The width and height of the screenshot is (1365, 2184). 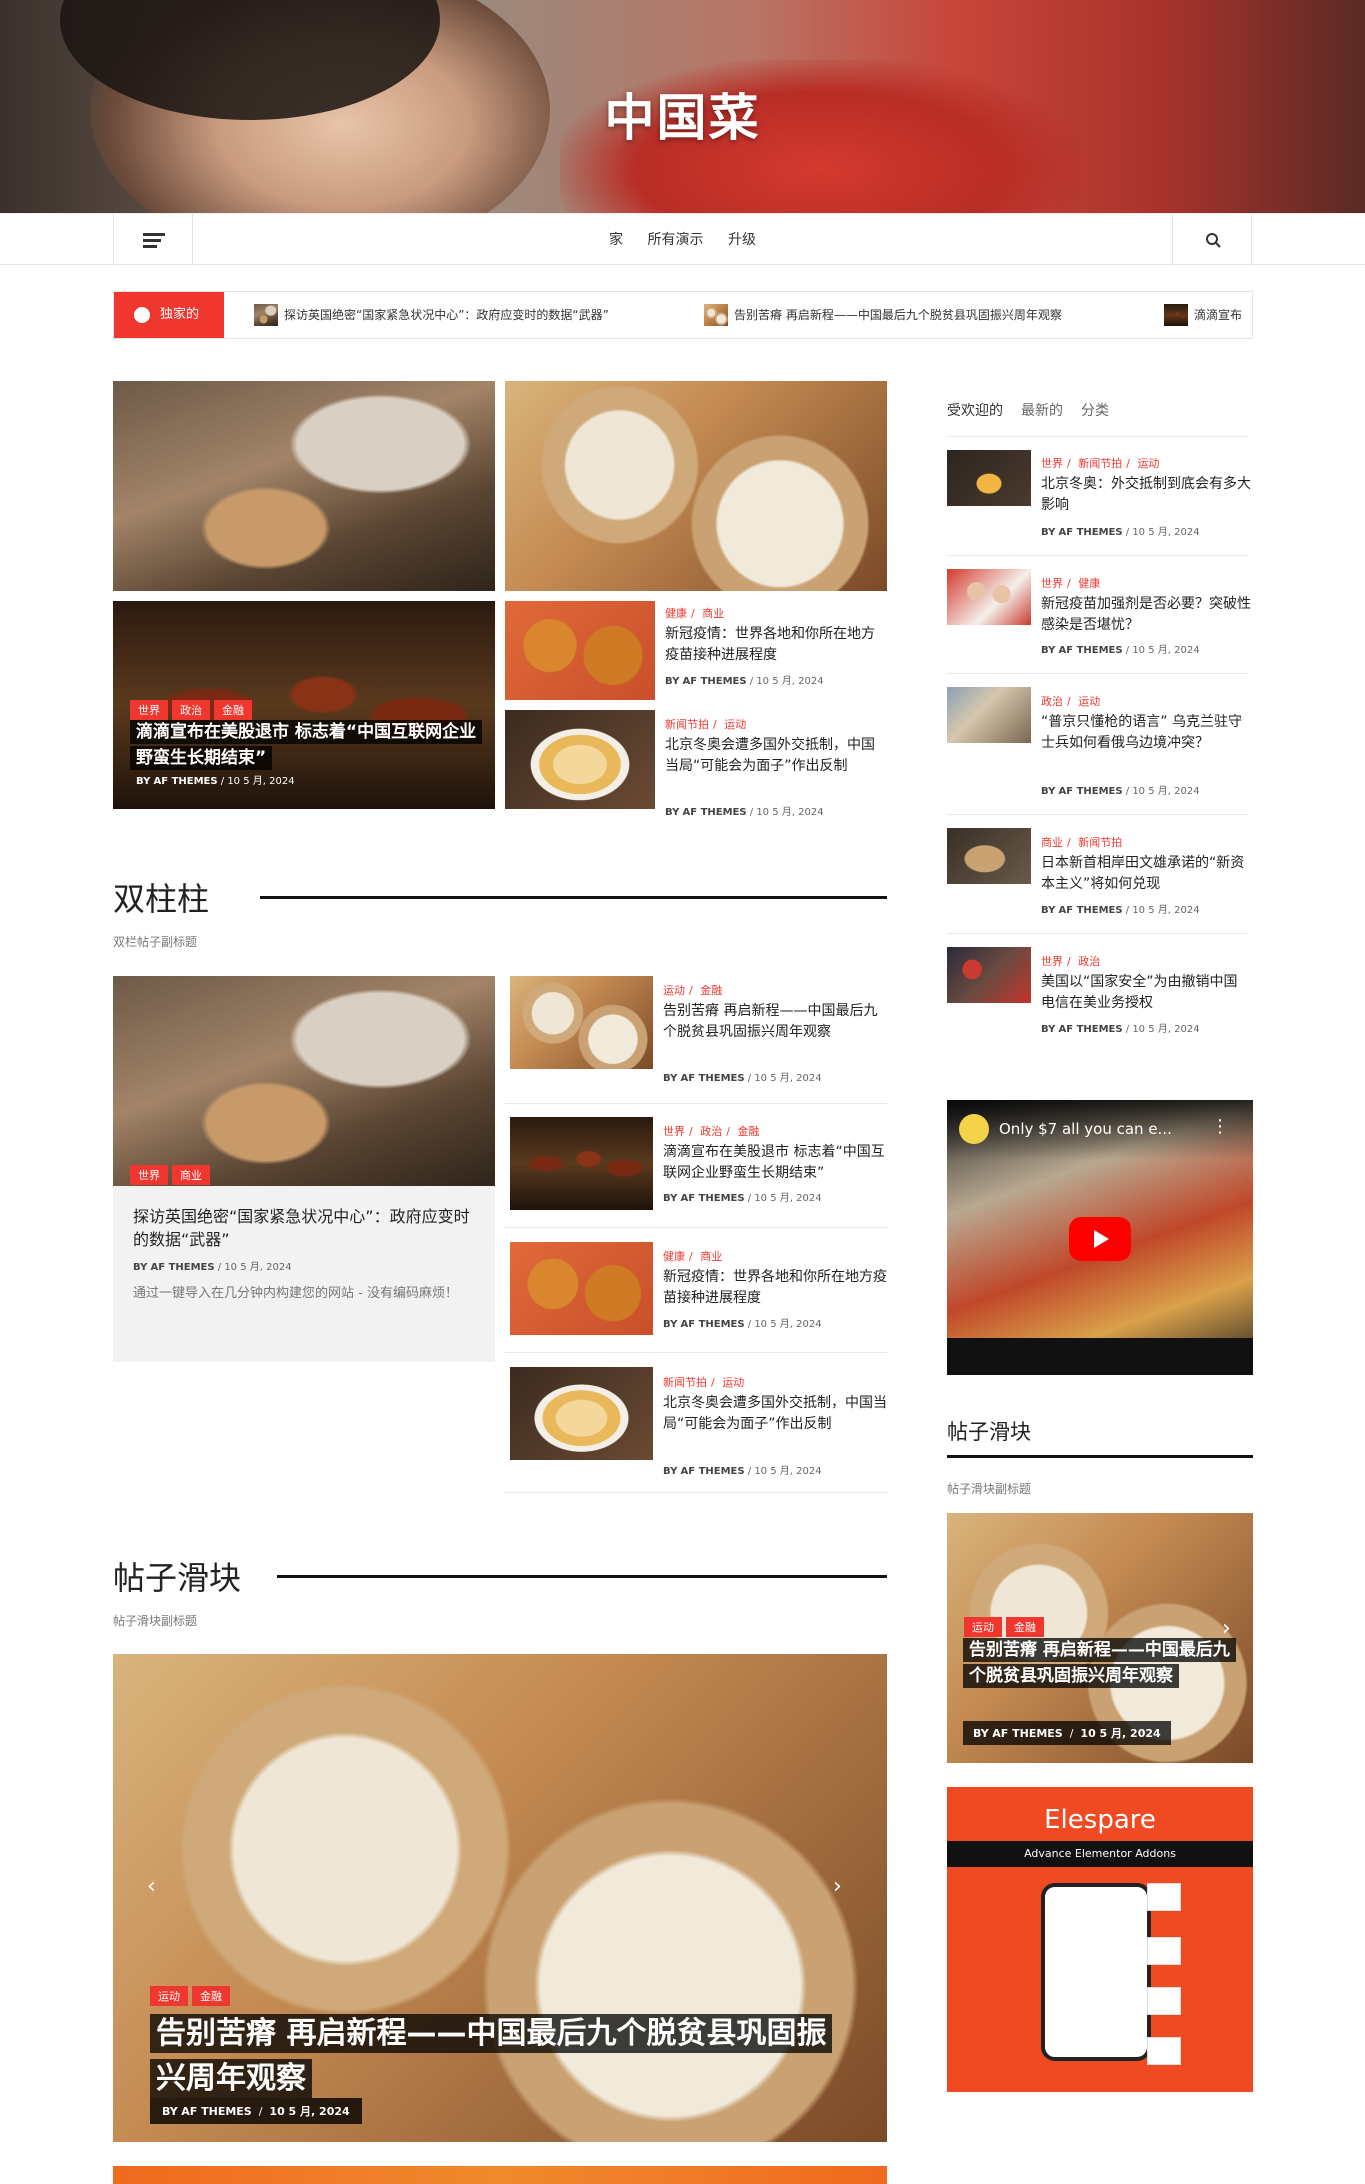 I want to click on category-tags: 世界 政治 金融, so click(x=193, y=709).